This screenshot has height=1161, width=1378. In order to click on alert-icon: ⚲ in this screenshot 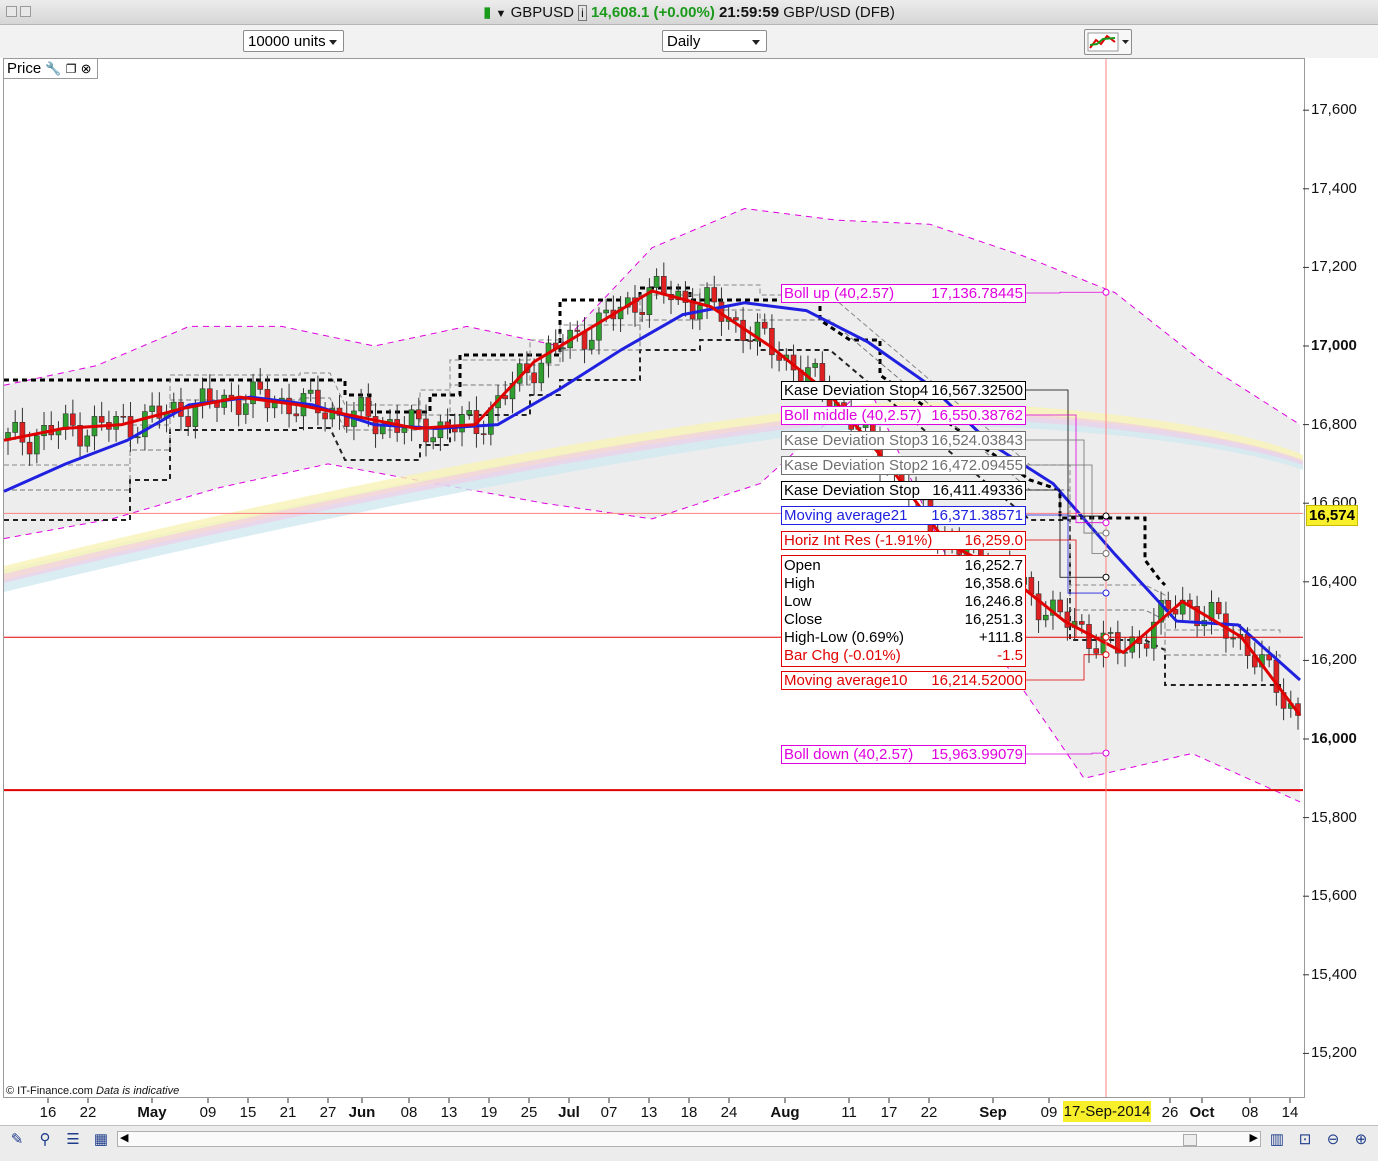, I will do `click(45, 1140)`.